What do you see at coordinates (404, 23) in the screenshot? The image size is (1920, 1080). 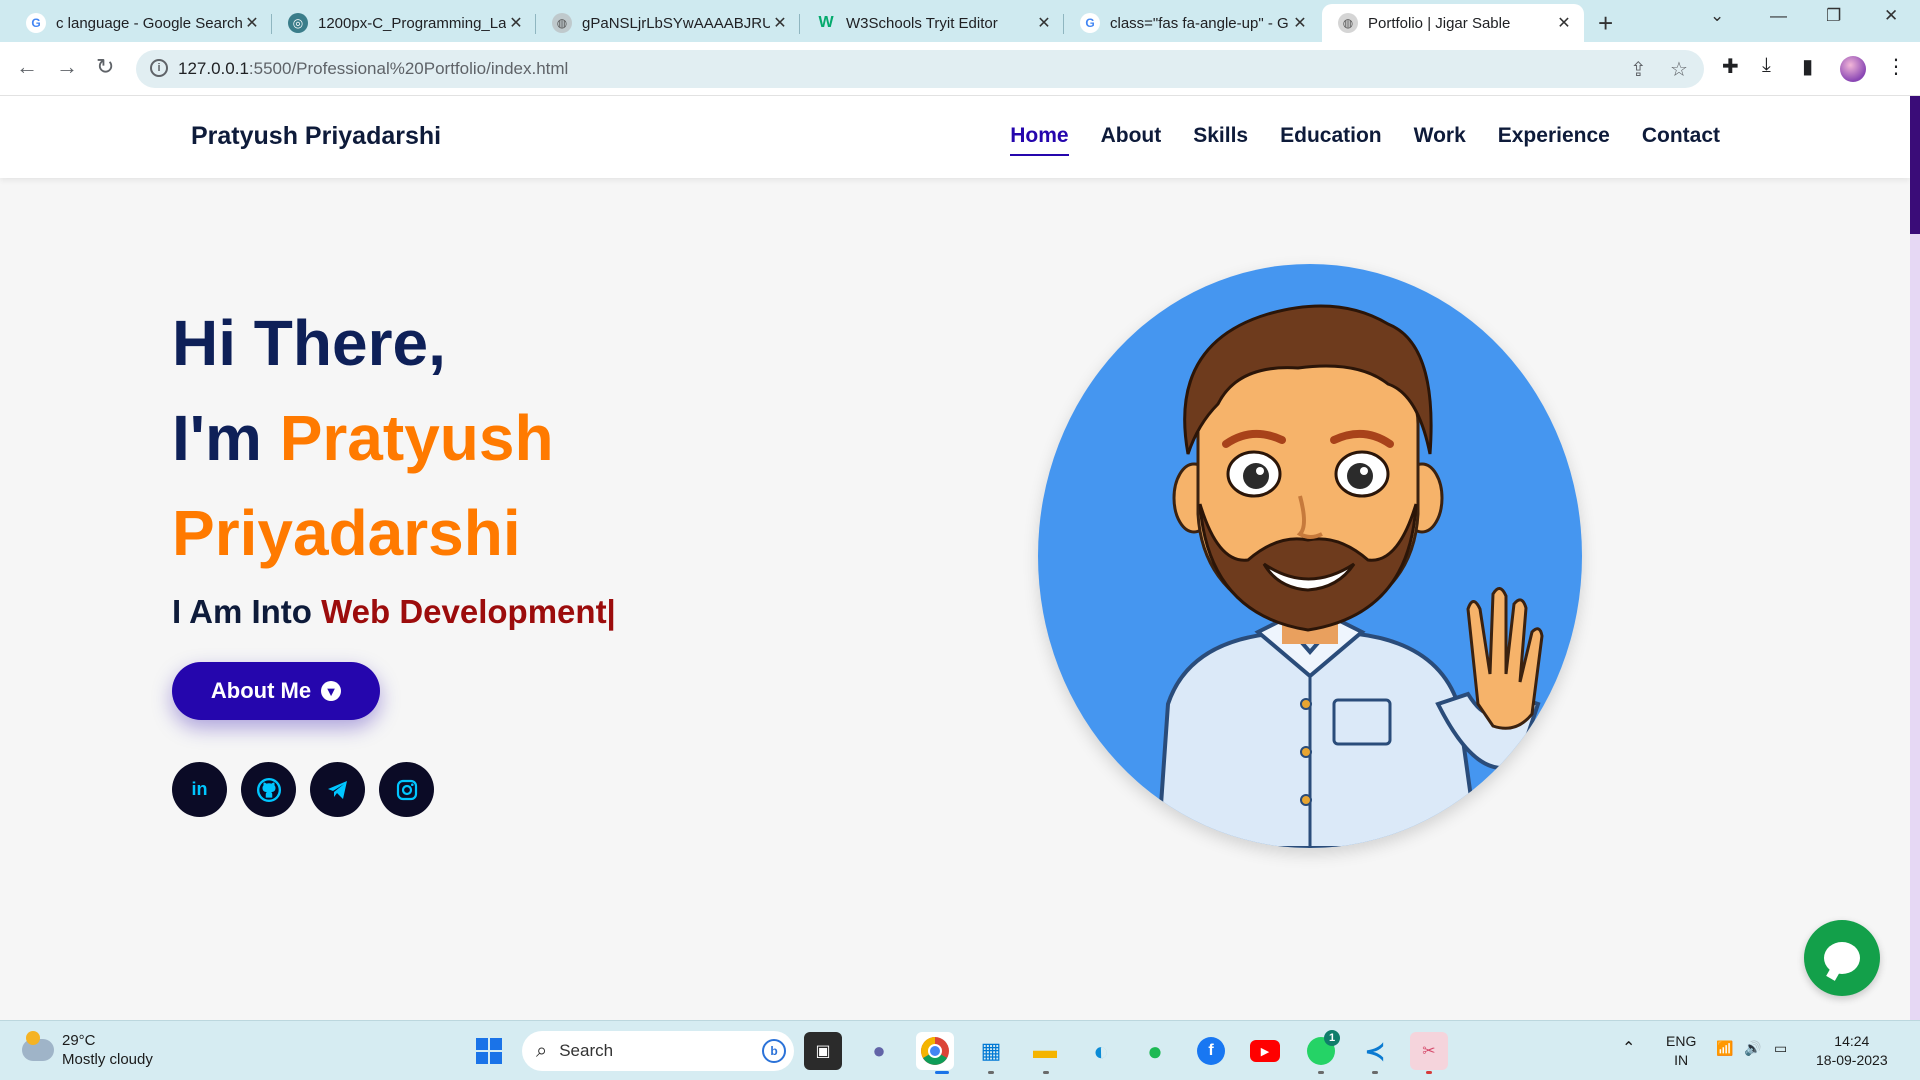 I see `tab-wikimedia: ◎ 1200px-C_Programming_La ✕` at bounding box center [404, 23].